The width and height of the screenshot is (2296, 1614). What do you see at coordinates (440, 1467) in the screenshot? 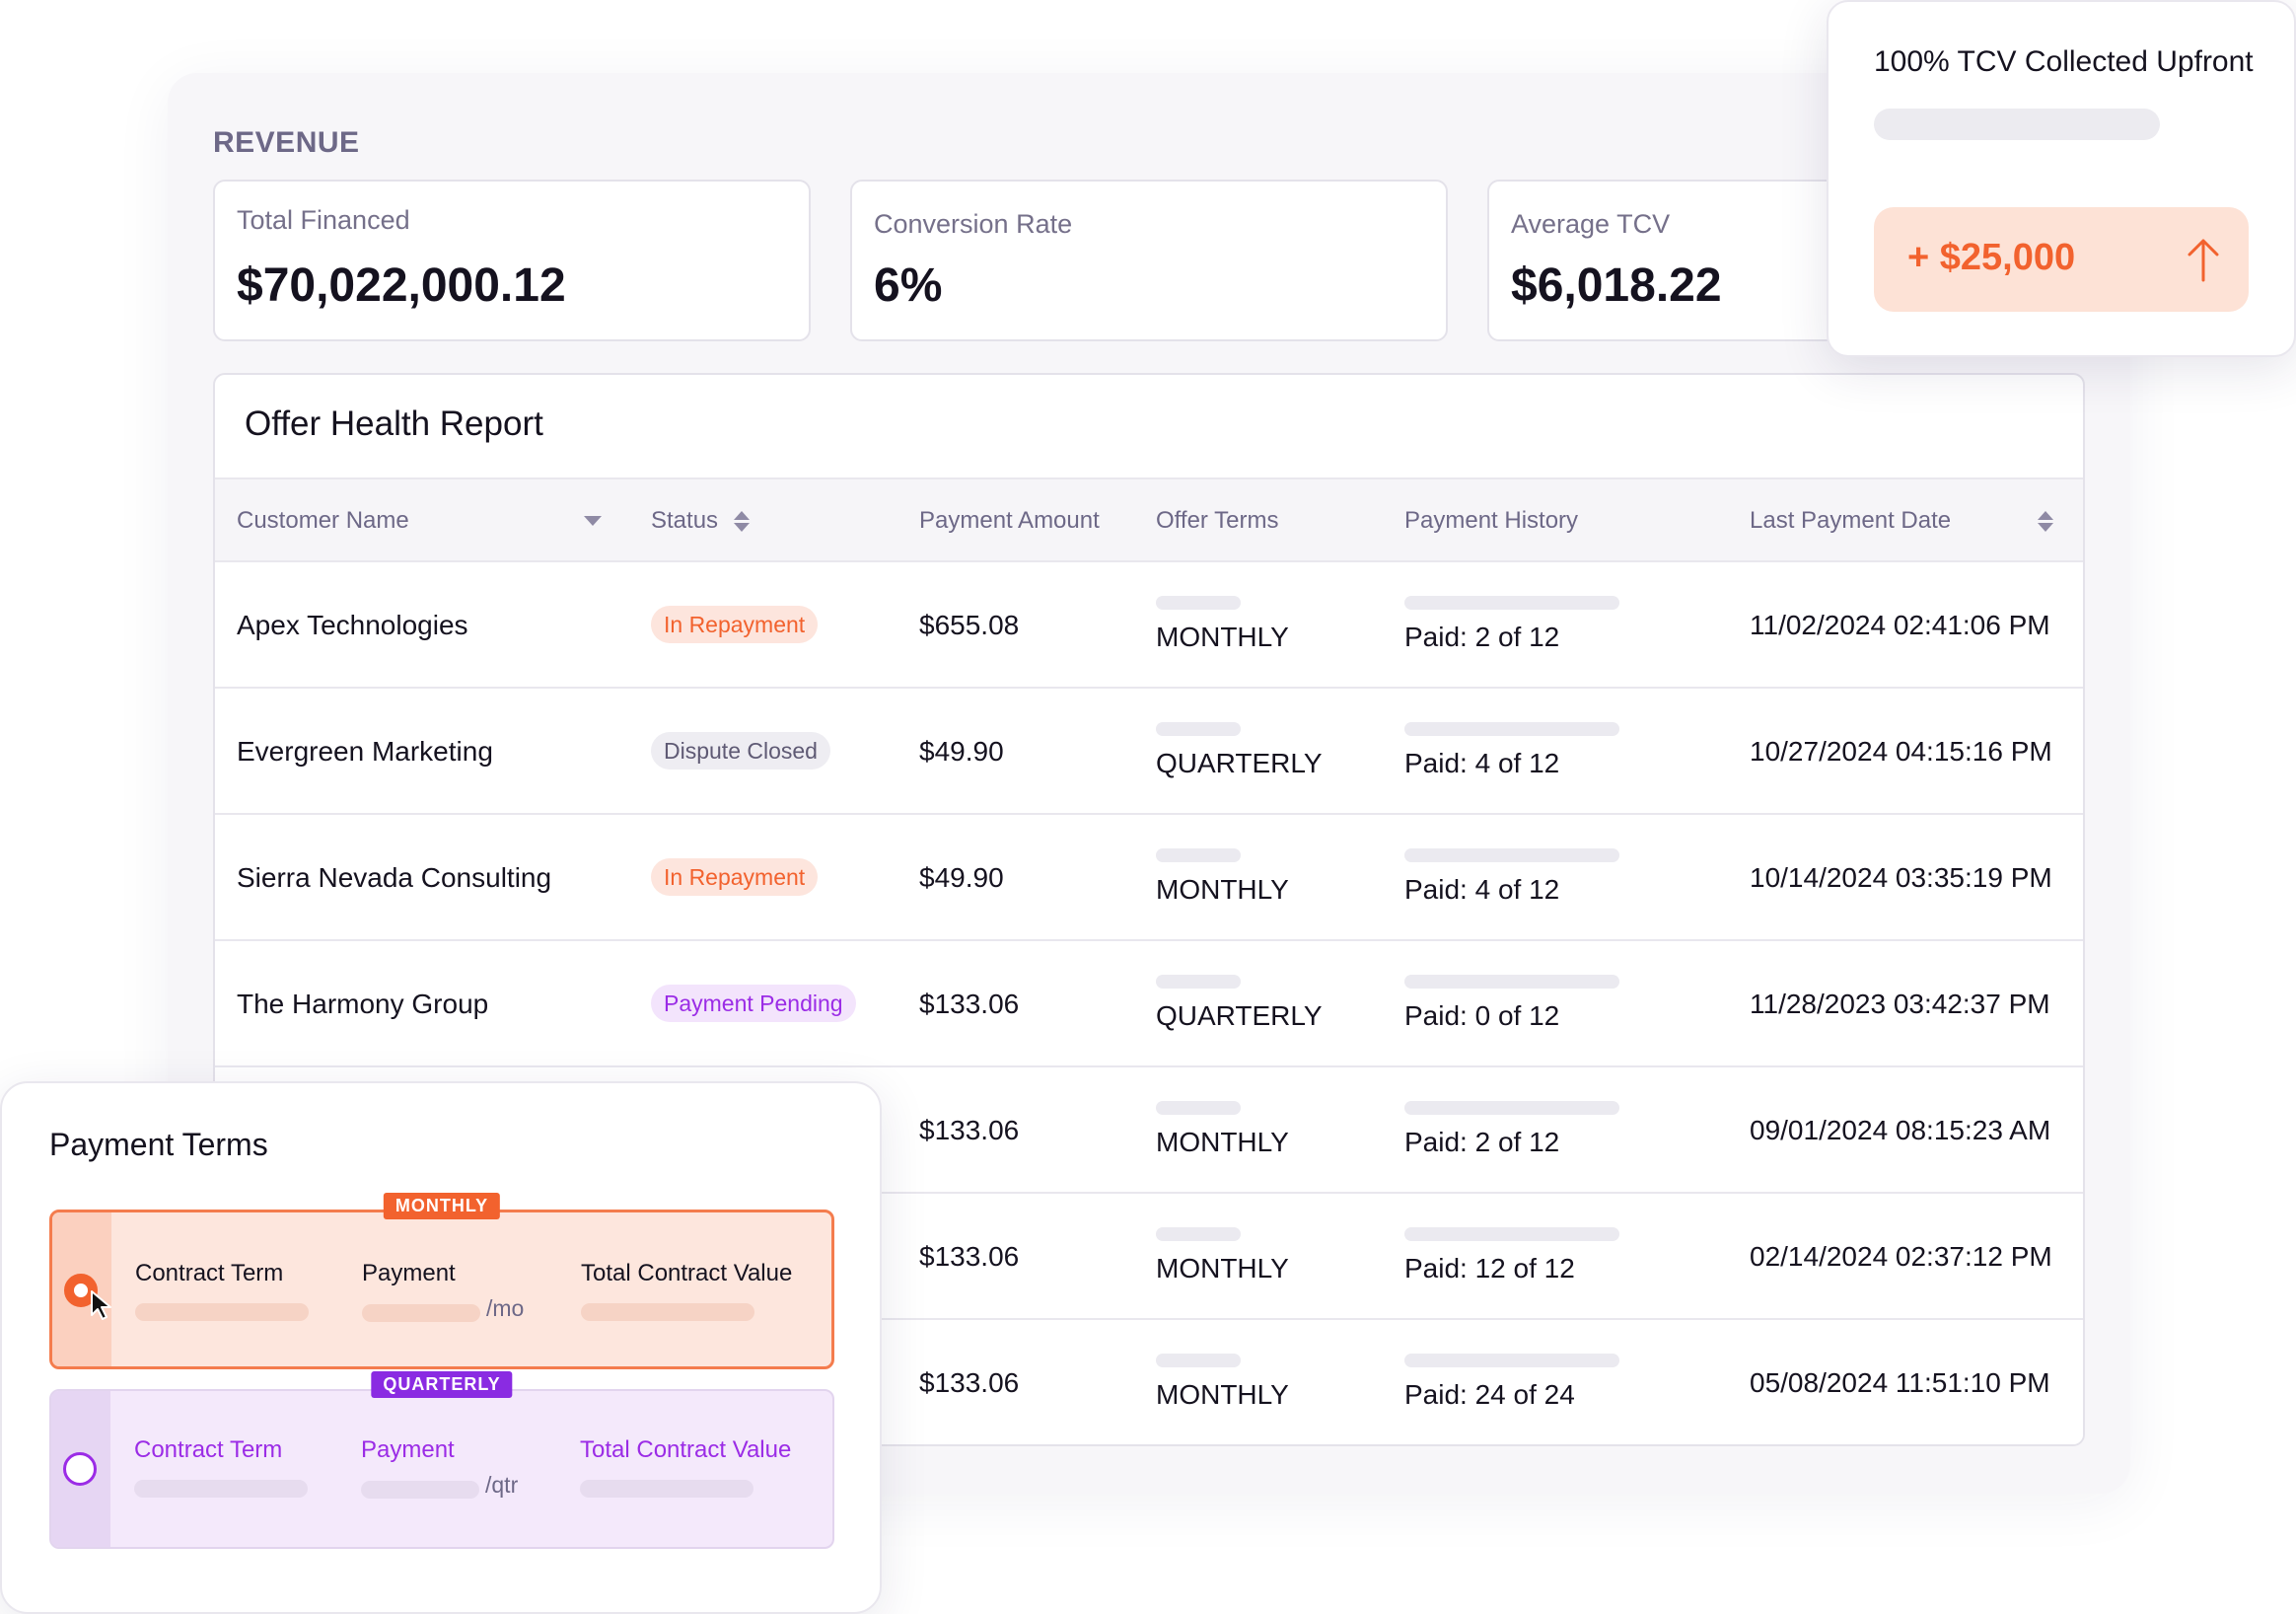
I see `payment-column: Payment /qtr` at bounding box center [440, 1467].